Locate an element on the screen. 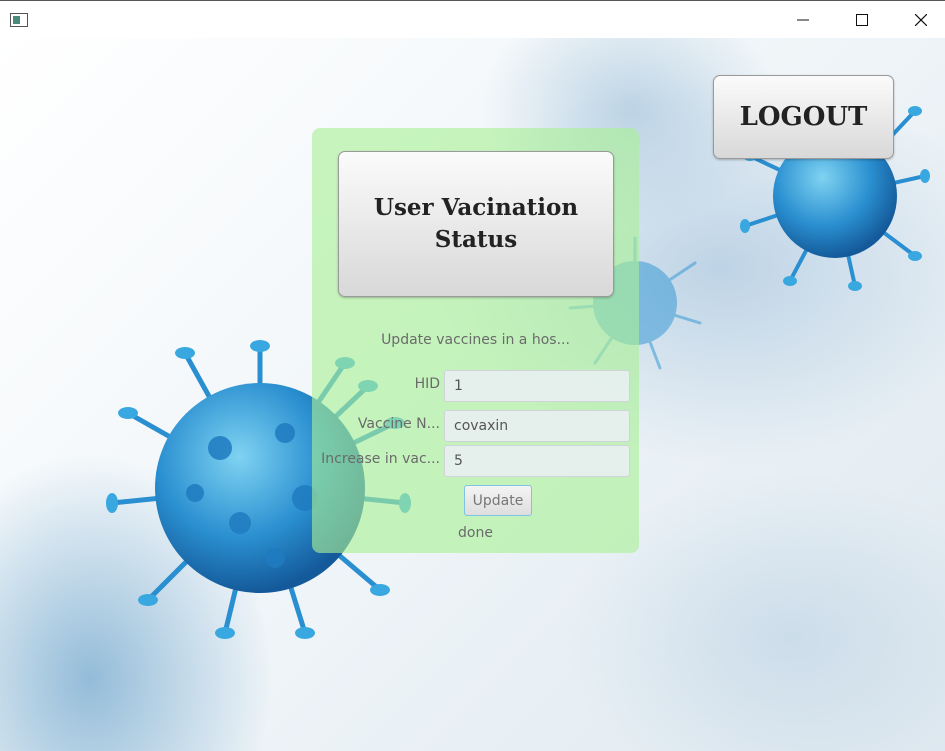 This screenshot has height=751, width=945. increase-field is located at coordinates (537, 461).